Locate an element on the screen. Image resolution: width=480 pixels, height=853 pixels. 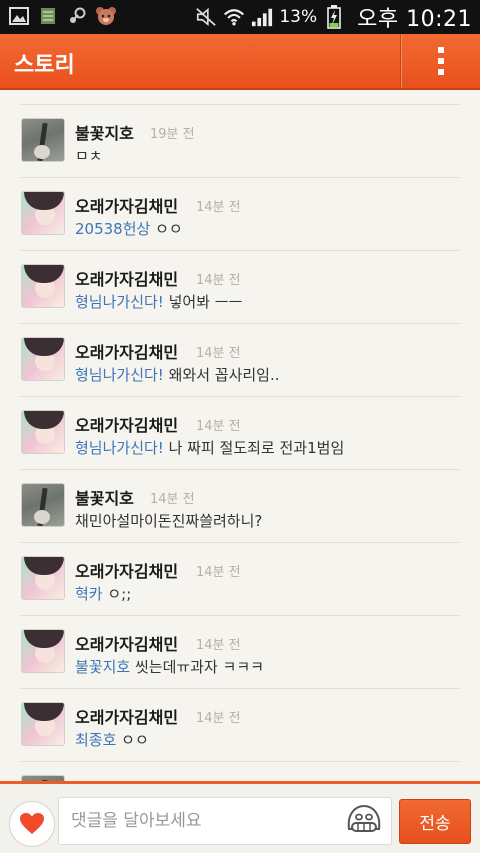
comment-body: ㅁㅊ is located at coordinates (89, 156).